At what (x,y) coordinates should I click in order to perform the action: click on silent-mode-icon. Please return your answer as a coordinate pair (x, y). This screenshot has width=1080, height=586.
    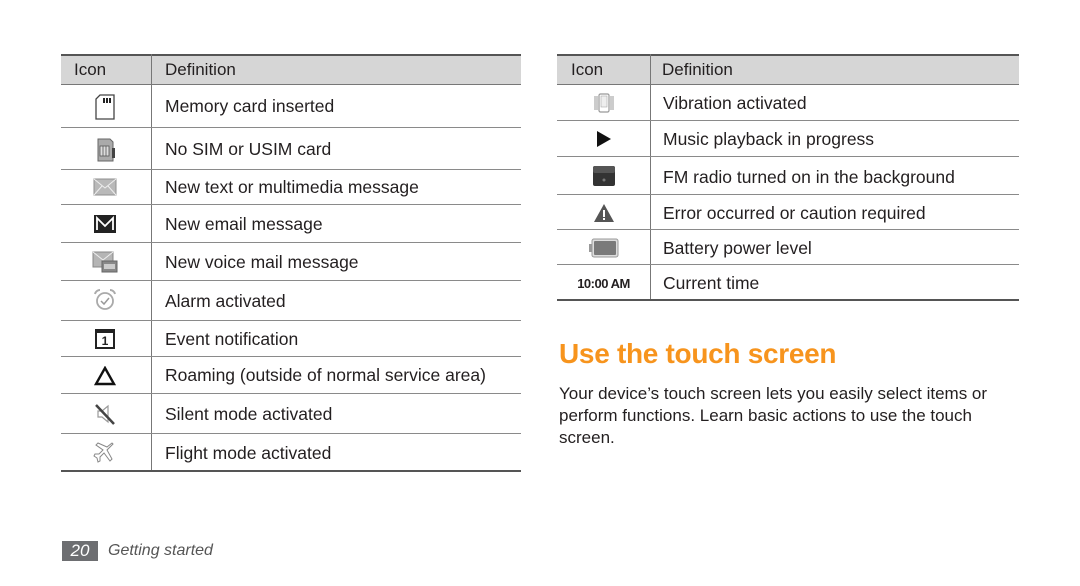
    Looking at the image, I should click on (105, 414).